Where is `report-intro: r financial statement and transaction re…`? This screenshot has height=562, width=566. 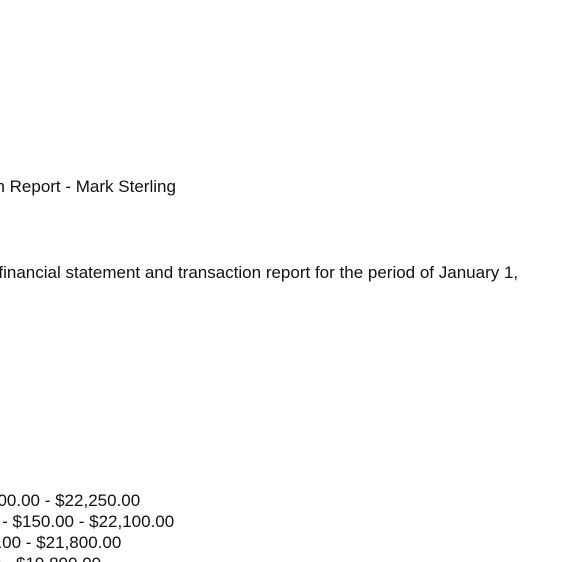 report-intro: r financial statement and transaction re… is located at coordinates (259, 272).